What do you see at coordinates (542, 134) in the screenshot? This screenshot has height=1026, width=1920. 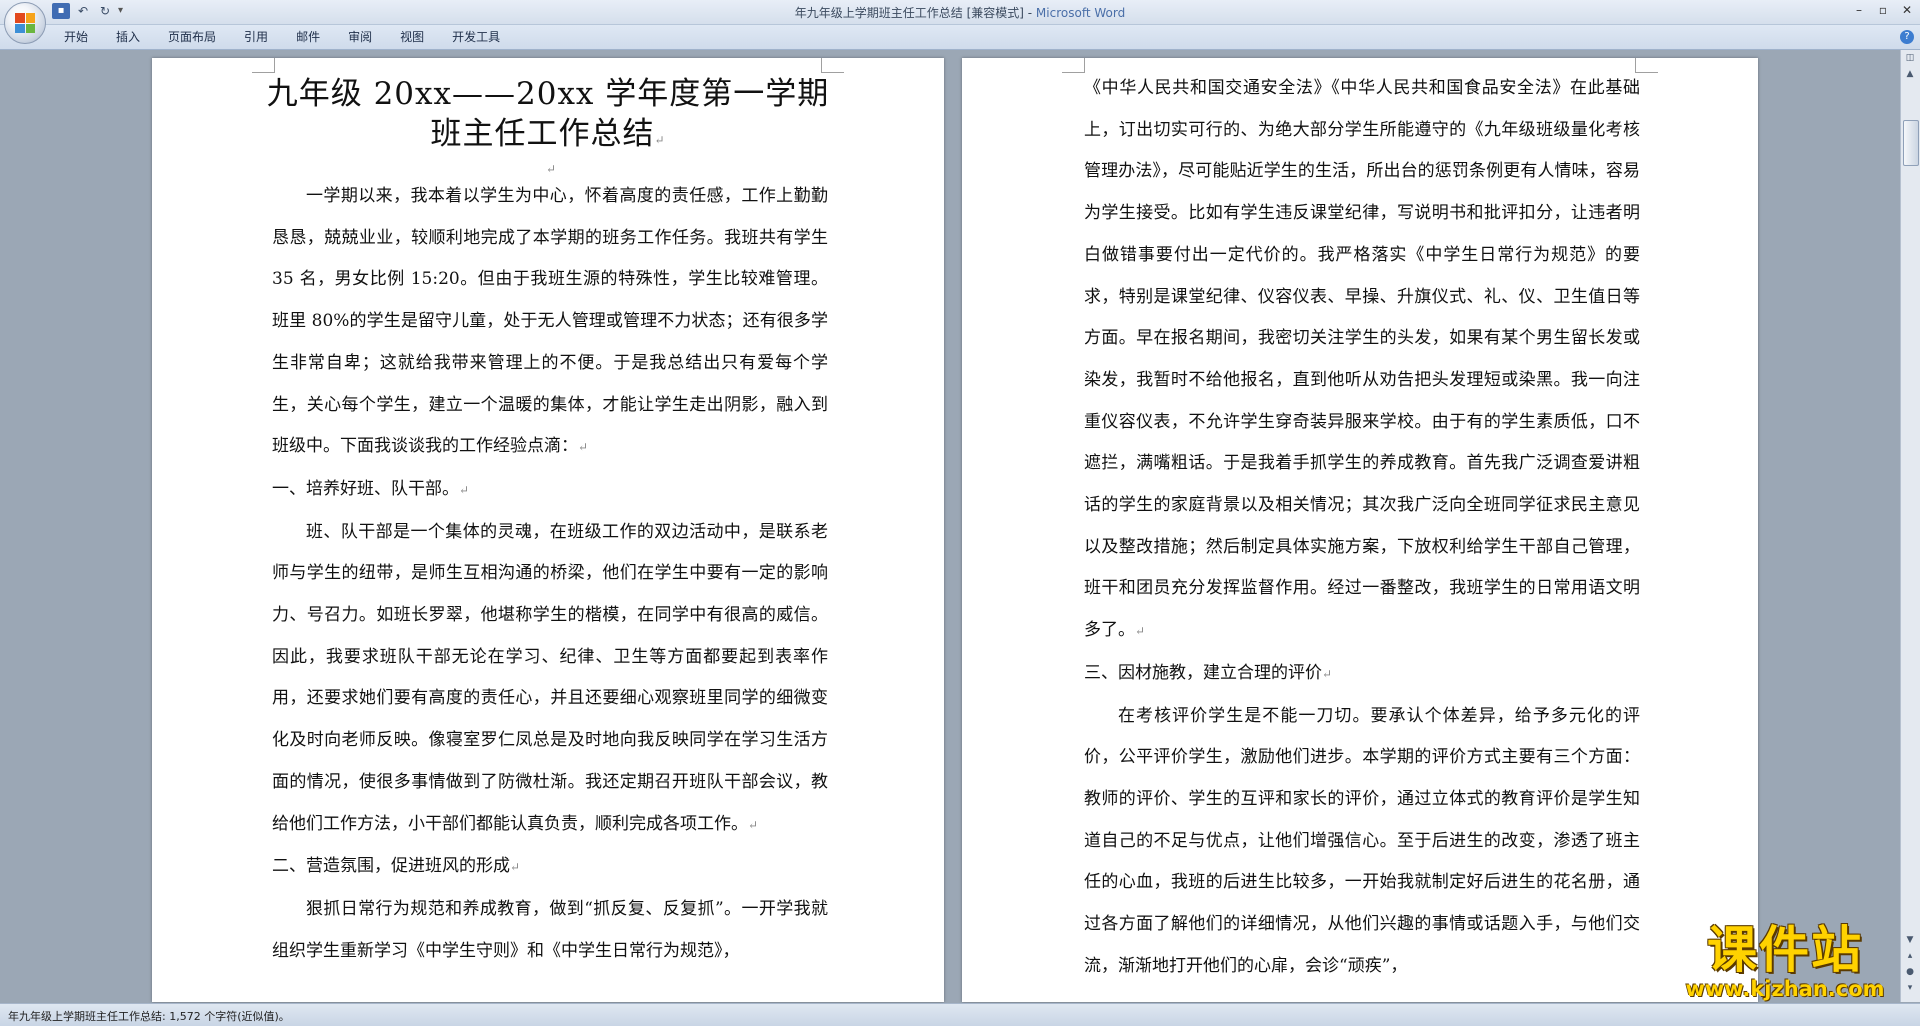 I see `document-title-line2: 班主任工作总结` at bounding box center [542, 134].